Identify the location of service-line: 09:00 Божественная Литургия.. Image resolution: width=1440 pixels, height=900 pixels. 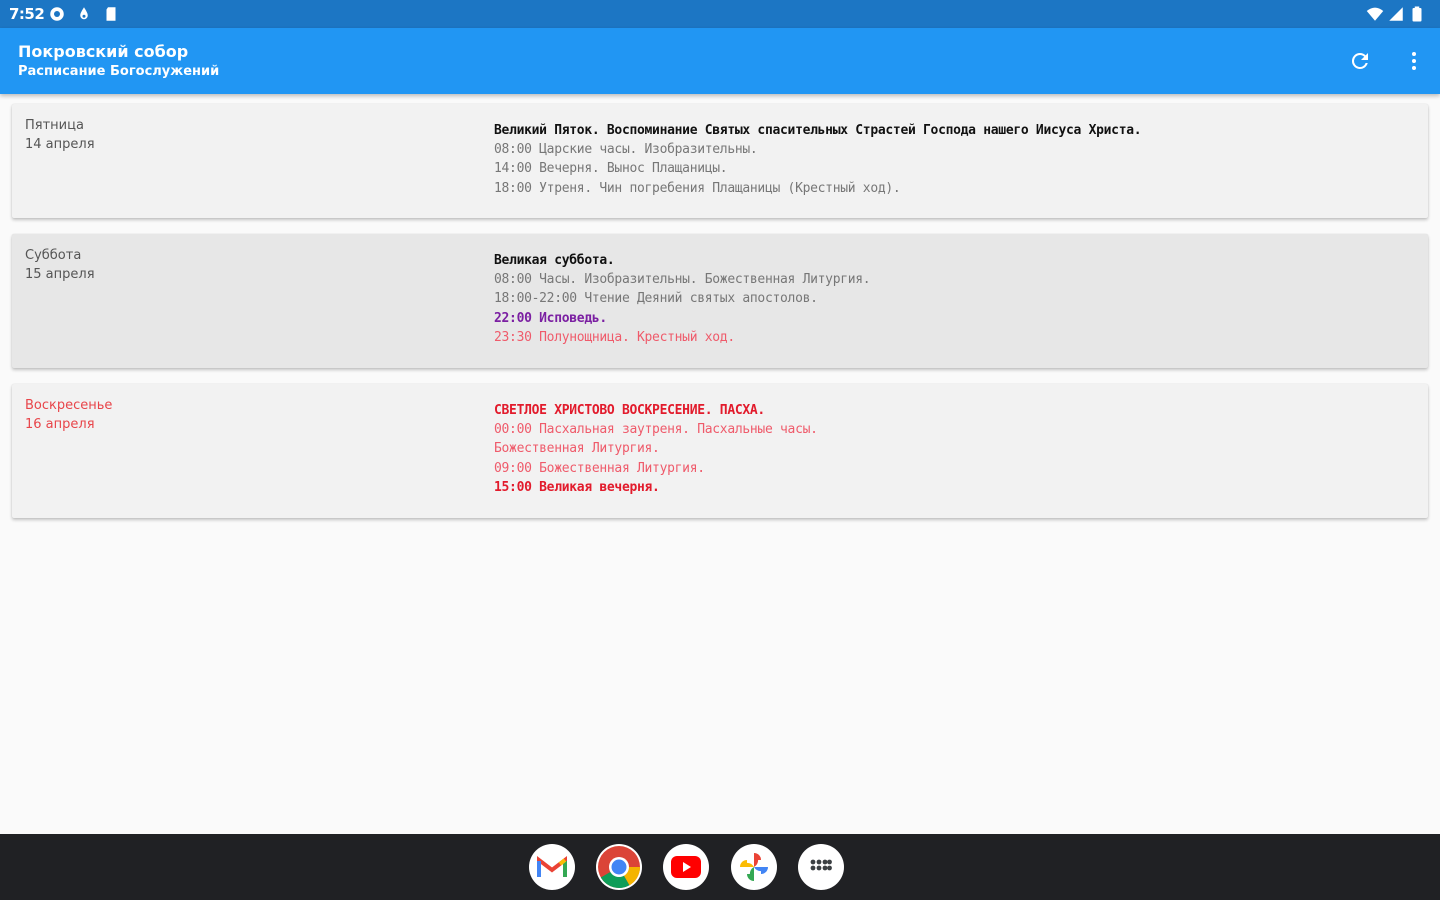
(599, 468).